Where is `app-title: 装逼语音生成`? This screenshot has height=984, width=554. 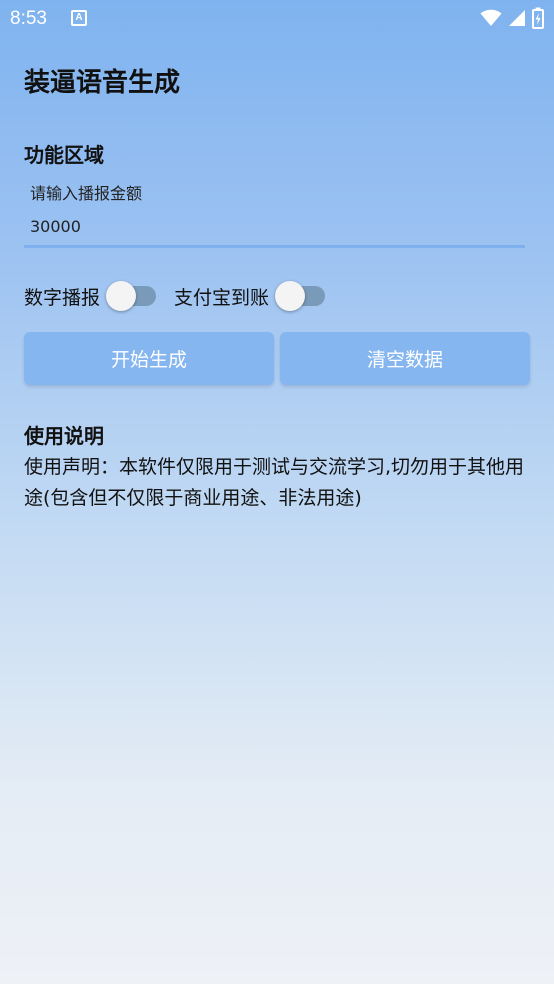 app-title: 装逼语音生成 is located at coordinates (102, 83).